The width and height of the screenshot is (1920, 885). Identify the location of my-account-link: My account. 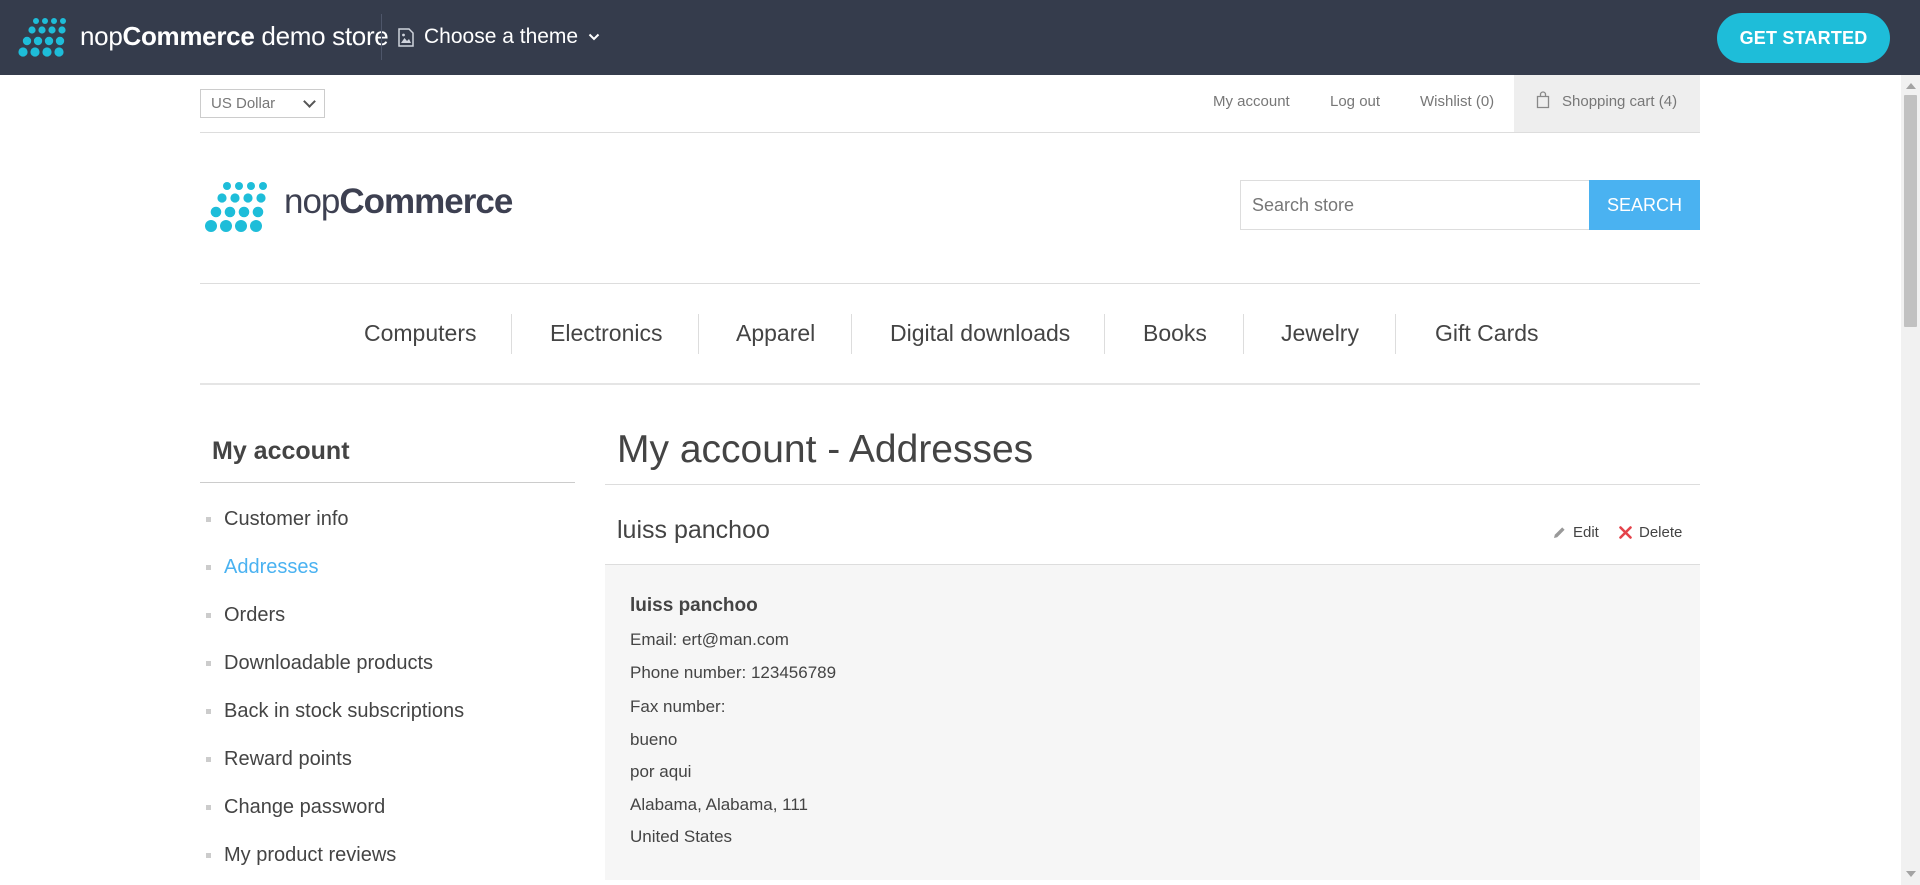
(1251, 101).